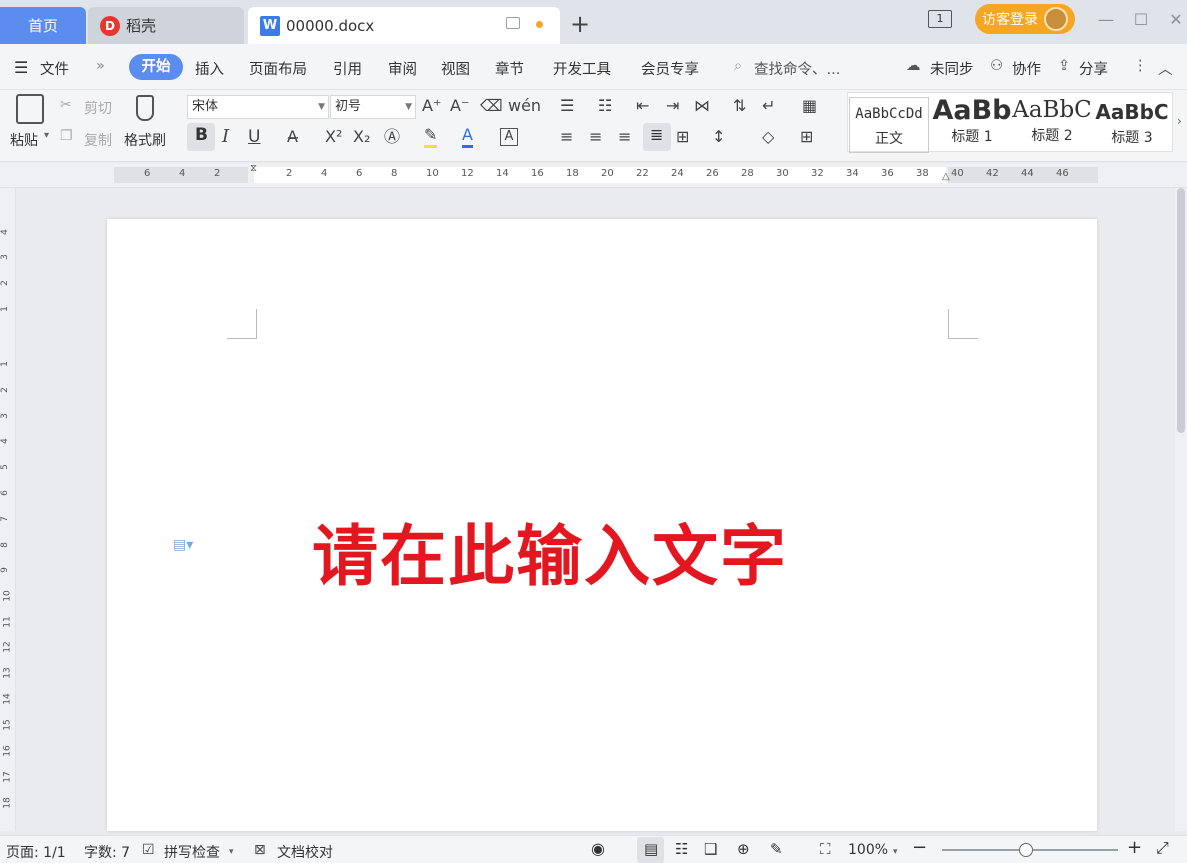 The width and height of the screenshot is (1187, 863). What do you see at coordinates (550, 551) in the screenshot?
I see `document-text: 请在此输入文字` at bounding box center [550, 551].